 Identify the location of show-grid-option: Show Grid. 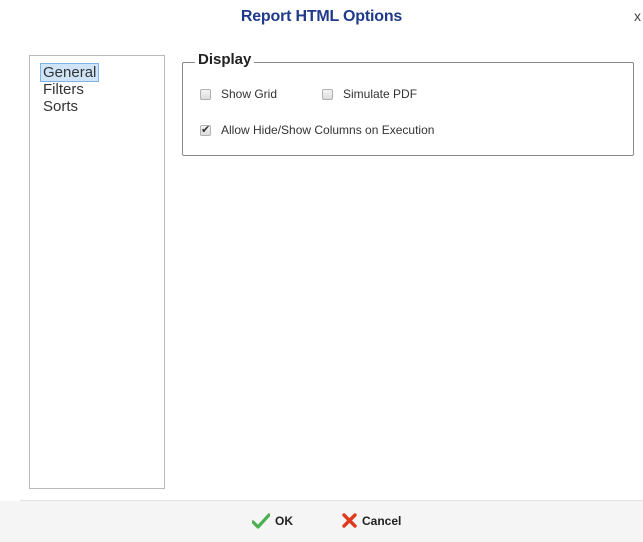
(238, 94).